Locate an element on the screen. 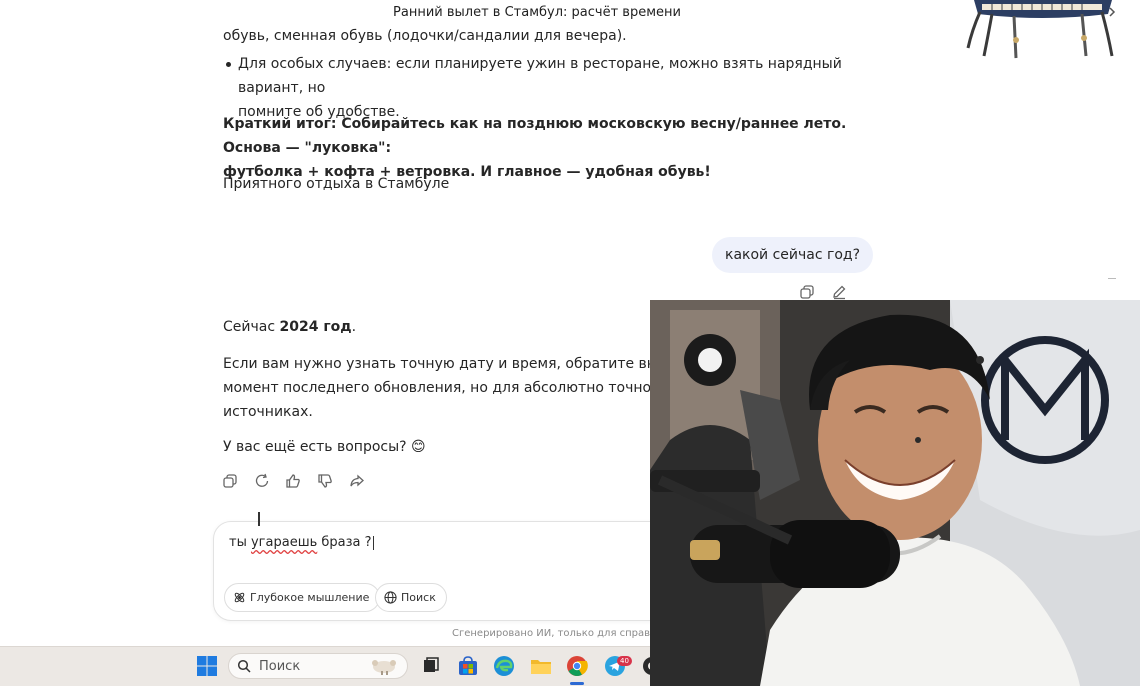 The width and height of the screenshot is (1140, 686). search-highlight-icon is located at coordinates (384, 667).